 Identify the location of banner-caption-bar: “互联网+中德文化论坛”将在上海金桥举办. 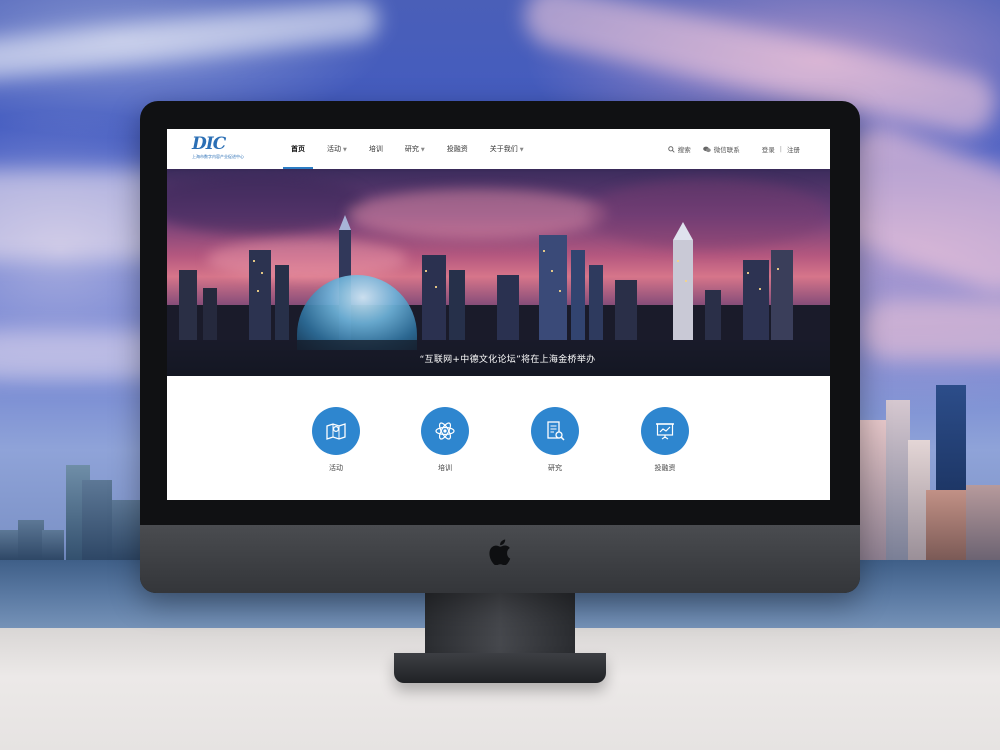
(498, 358).